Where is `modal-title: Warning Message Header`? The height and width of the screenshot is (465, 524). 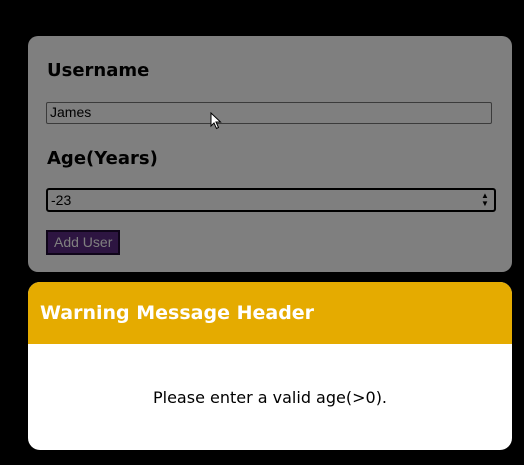
modal-title: Warning Message Header is located at coordinates (177, 313).